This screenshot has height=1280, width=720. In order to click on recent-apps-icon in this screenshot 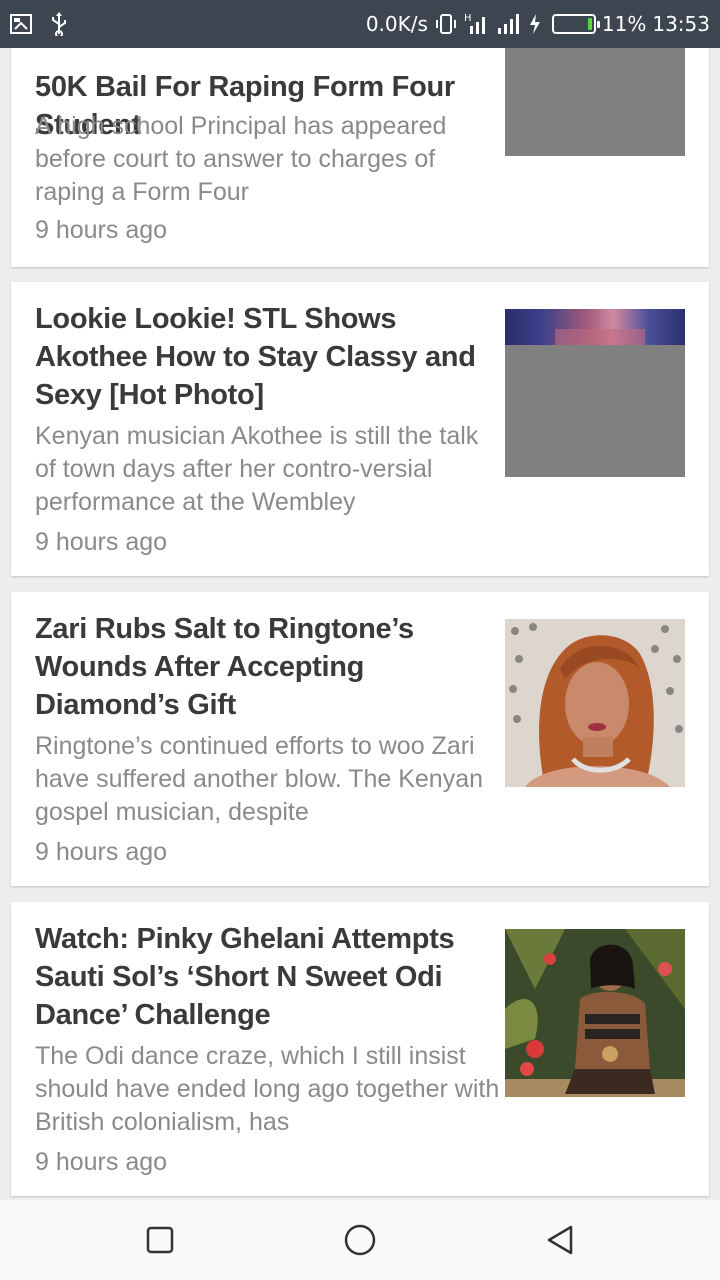, I will do `click(160, 1240)`.